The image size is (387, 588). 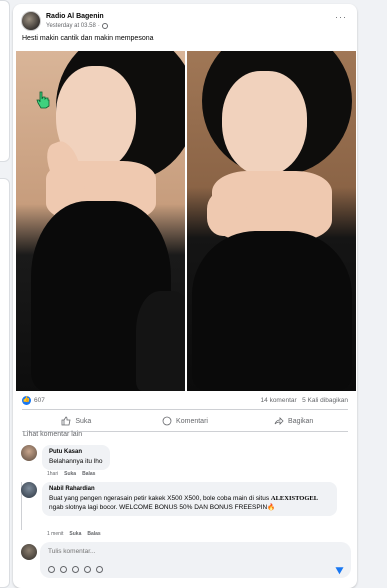 I want to click on comment-input-box, so click(x=195, y=560).